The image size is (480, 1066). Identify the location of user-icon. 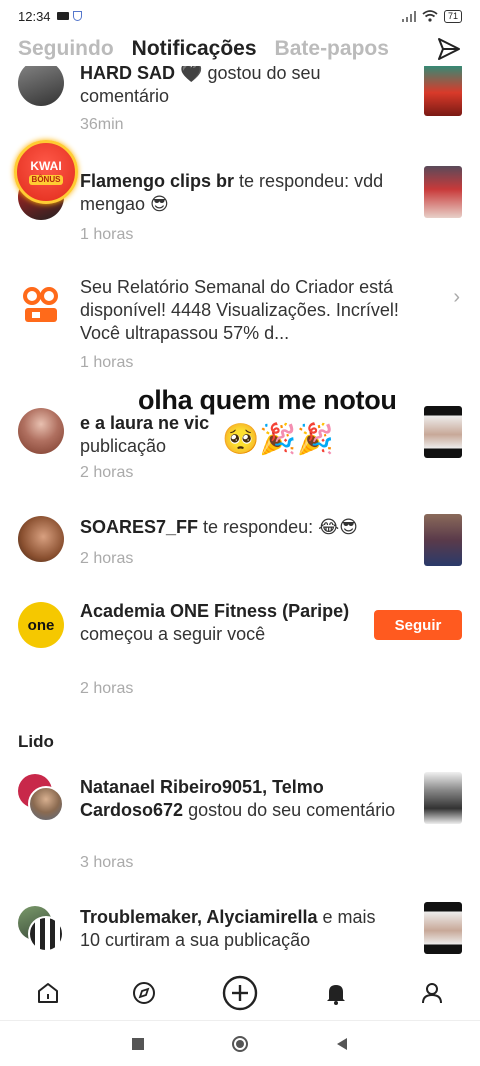
(432, 993).